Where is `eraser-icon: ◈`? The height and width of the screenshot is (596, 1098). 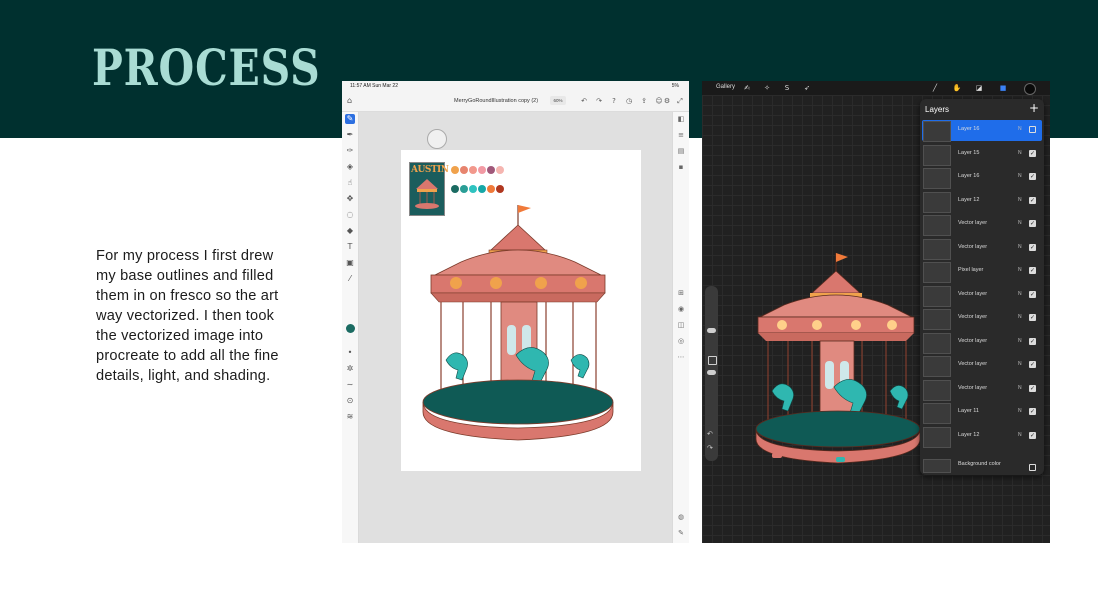
eraser-icon: ◈ is located at coordinates (350, 167).